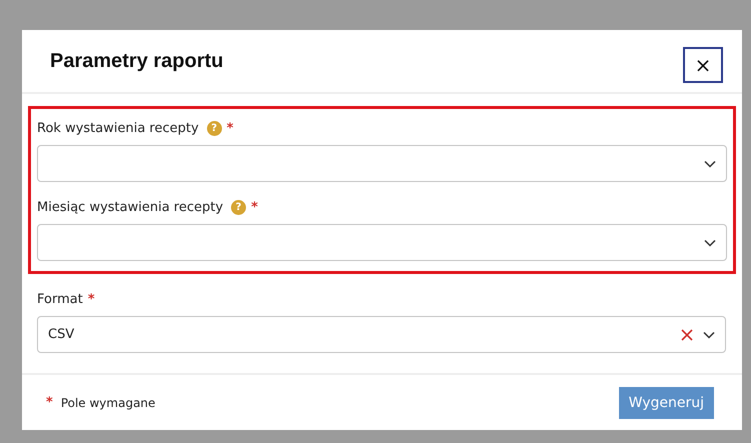 The height and width of the screenshot is (443, 751). I want to click on select-value: CSV, so click(62, 334).